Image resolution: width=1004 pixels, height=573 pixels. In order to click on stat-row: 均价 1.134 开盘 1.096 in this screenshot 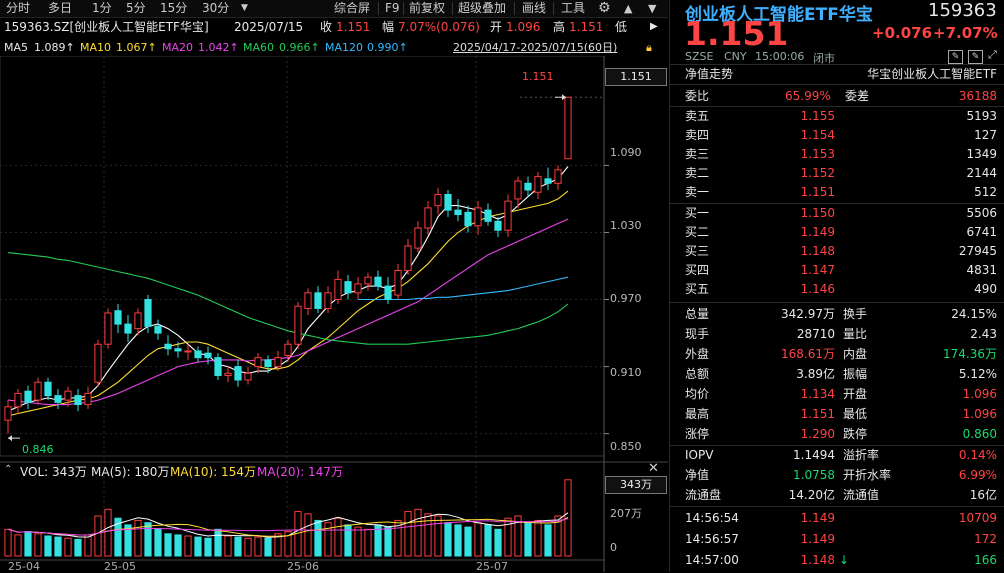, I will do `click(837, 394)`.